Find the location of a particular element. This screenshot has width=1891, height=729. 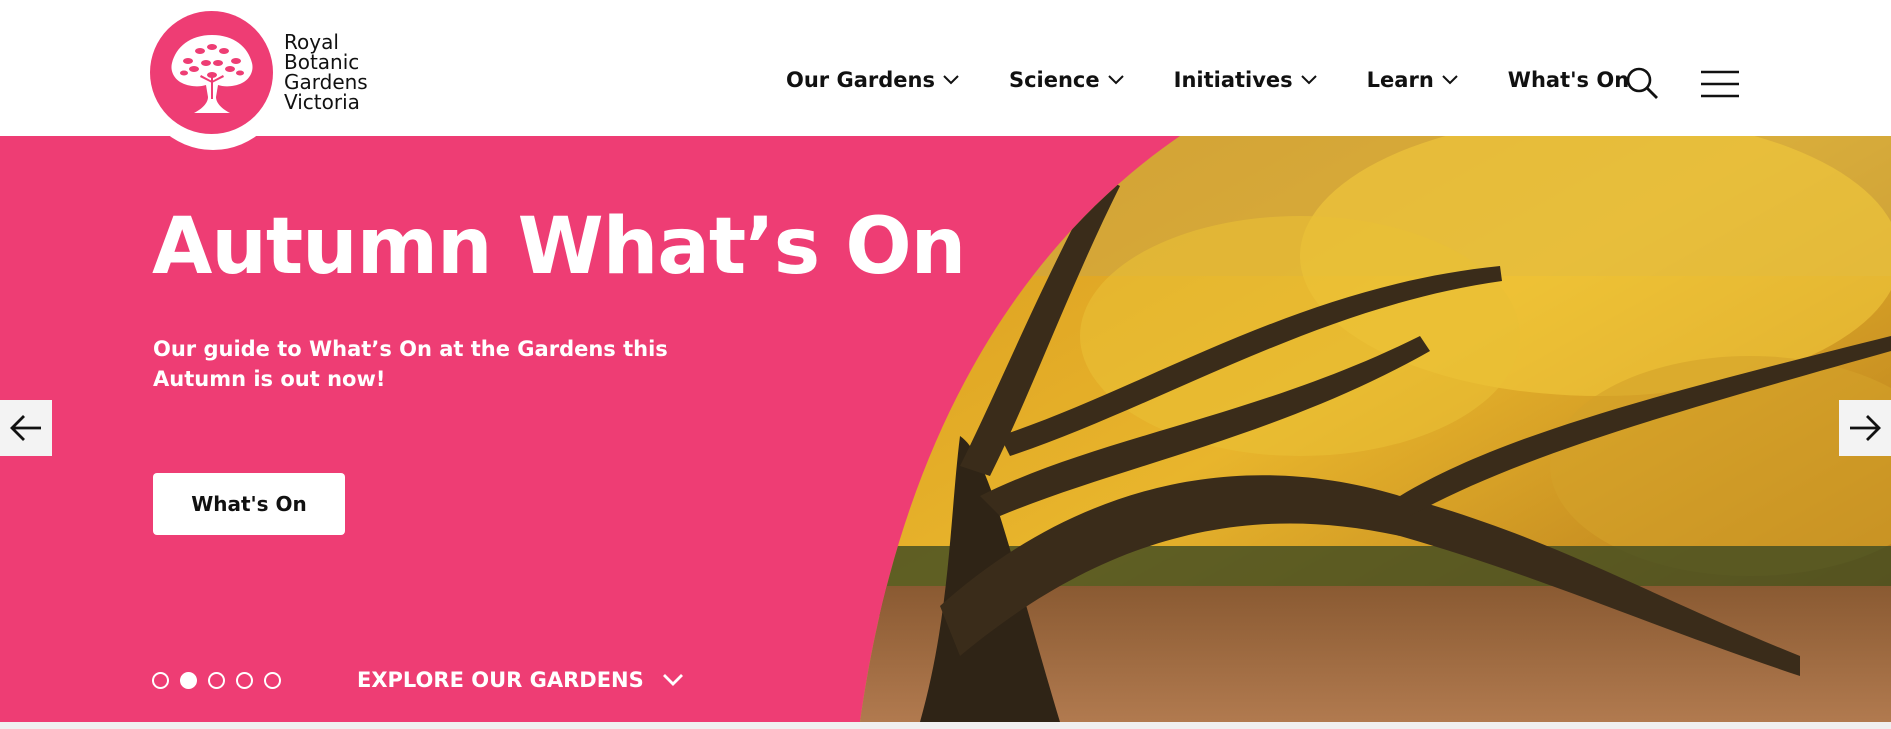

carousel-next-button is located at coordinates (1865, 428).